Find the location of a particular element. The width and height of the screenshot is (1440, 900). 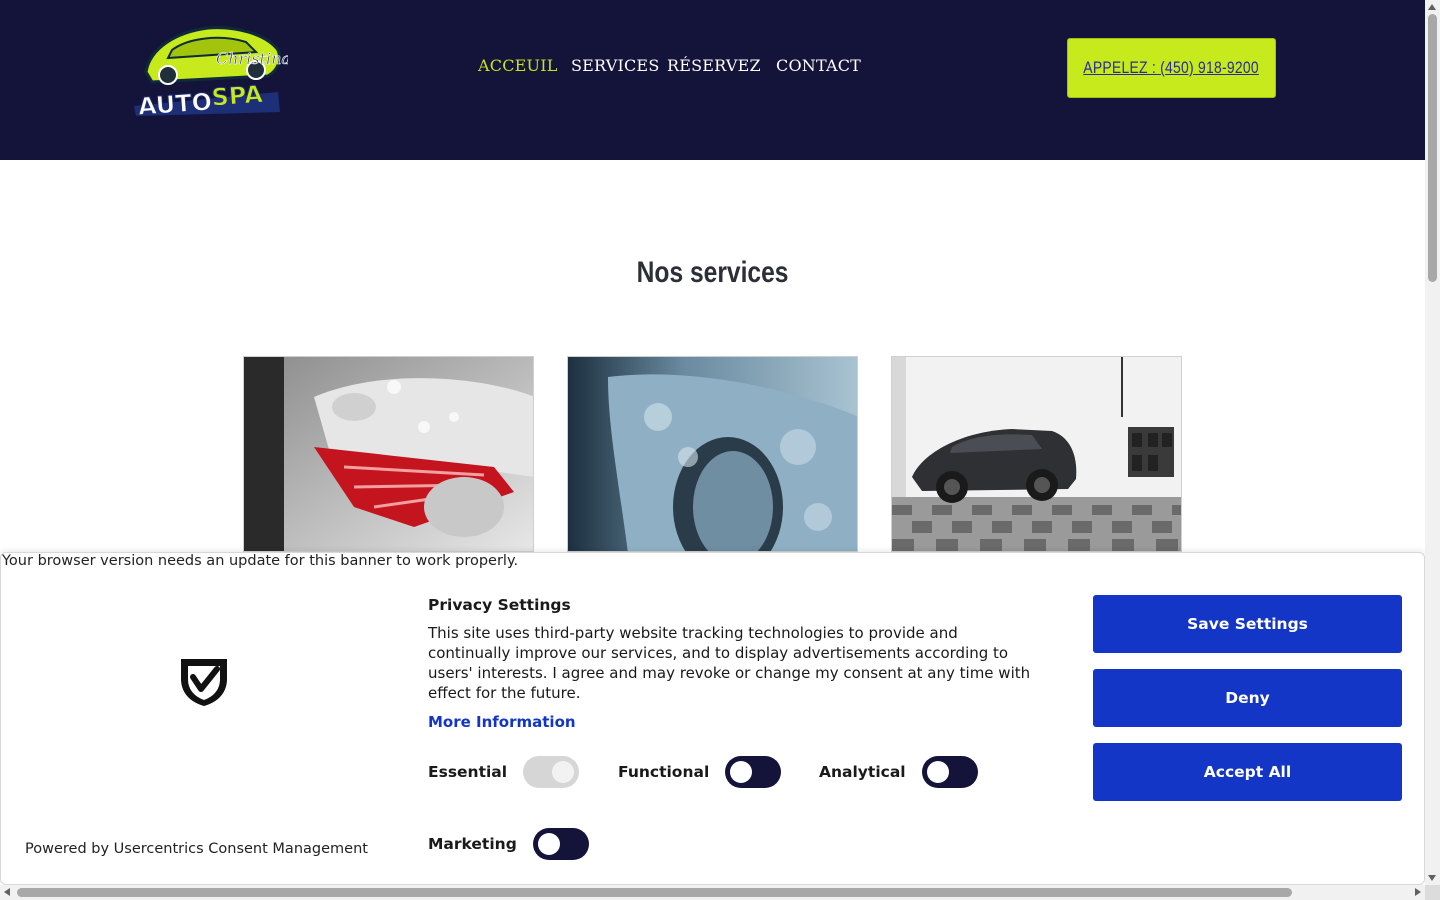

more-information-link: More Information is located at coordinates (502, 722).